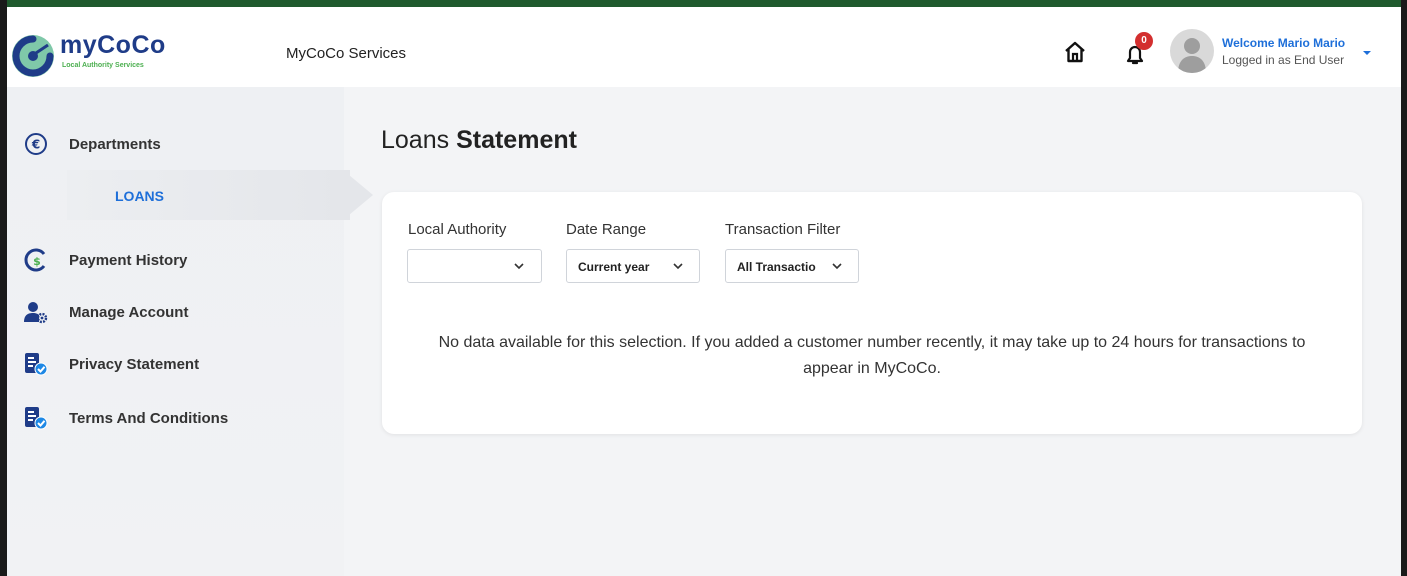 The image size is (1407, 576). I want to click on sidebar-subitem-label: LOANS, so click(139, 196).